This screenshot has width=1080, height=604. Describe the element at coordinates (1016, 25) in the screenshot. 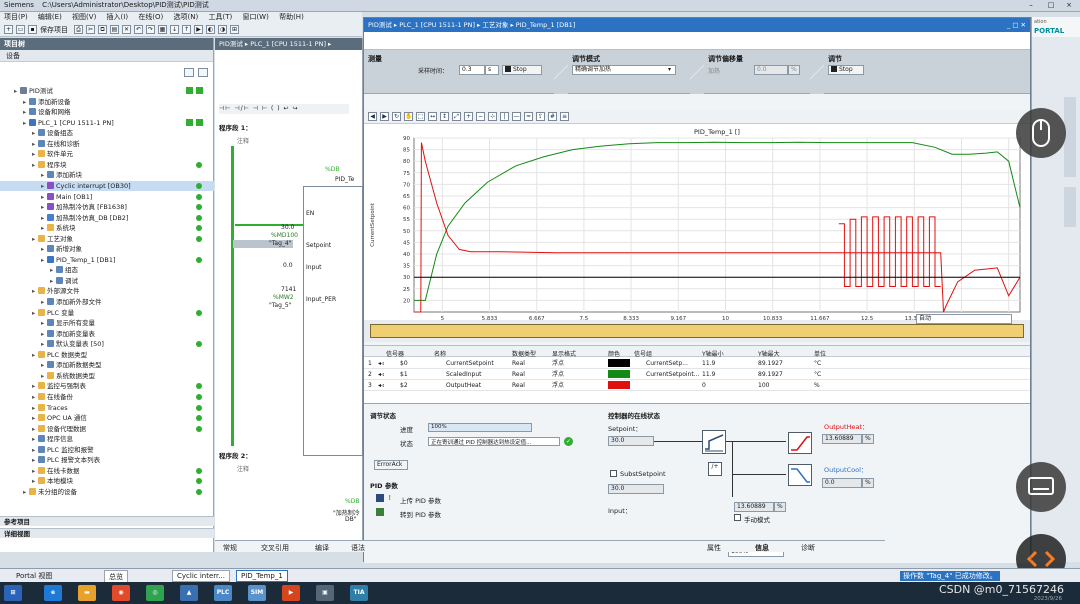

I see `pid-window-controls-icon: _ □ ✕` at that location.